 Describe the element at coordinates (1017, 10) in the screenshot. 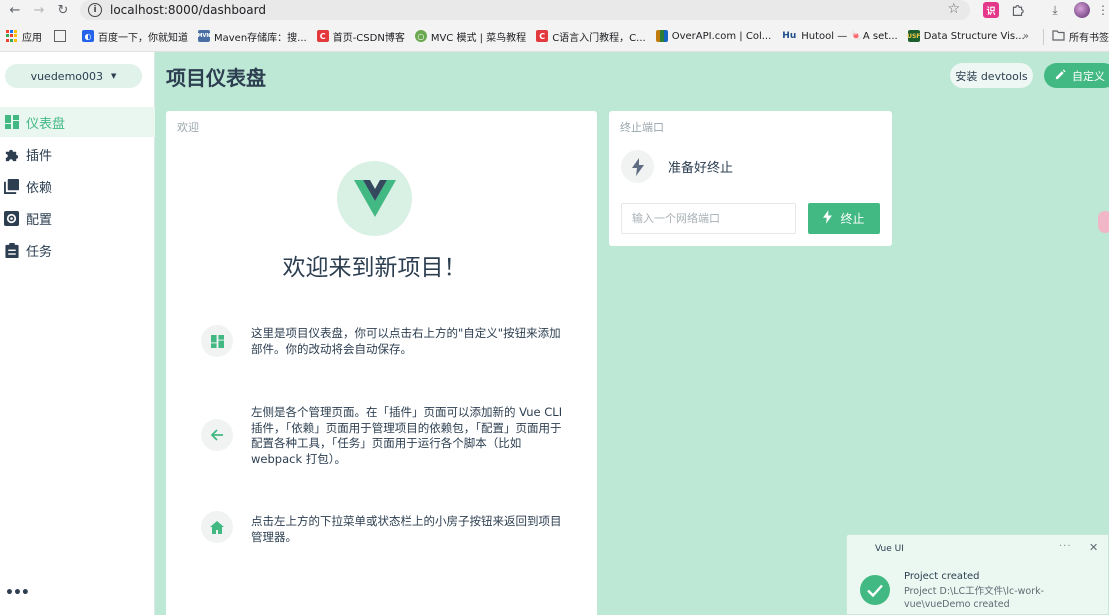

I see `extensions-puzzle-icon` at that location.